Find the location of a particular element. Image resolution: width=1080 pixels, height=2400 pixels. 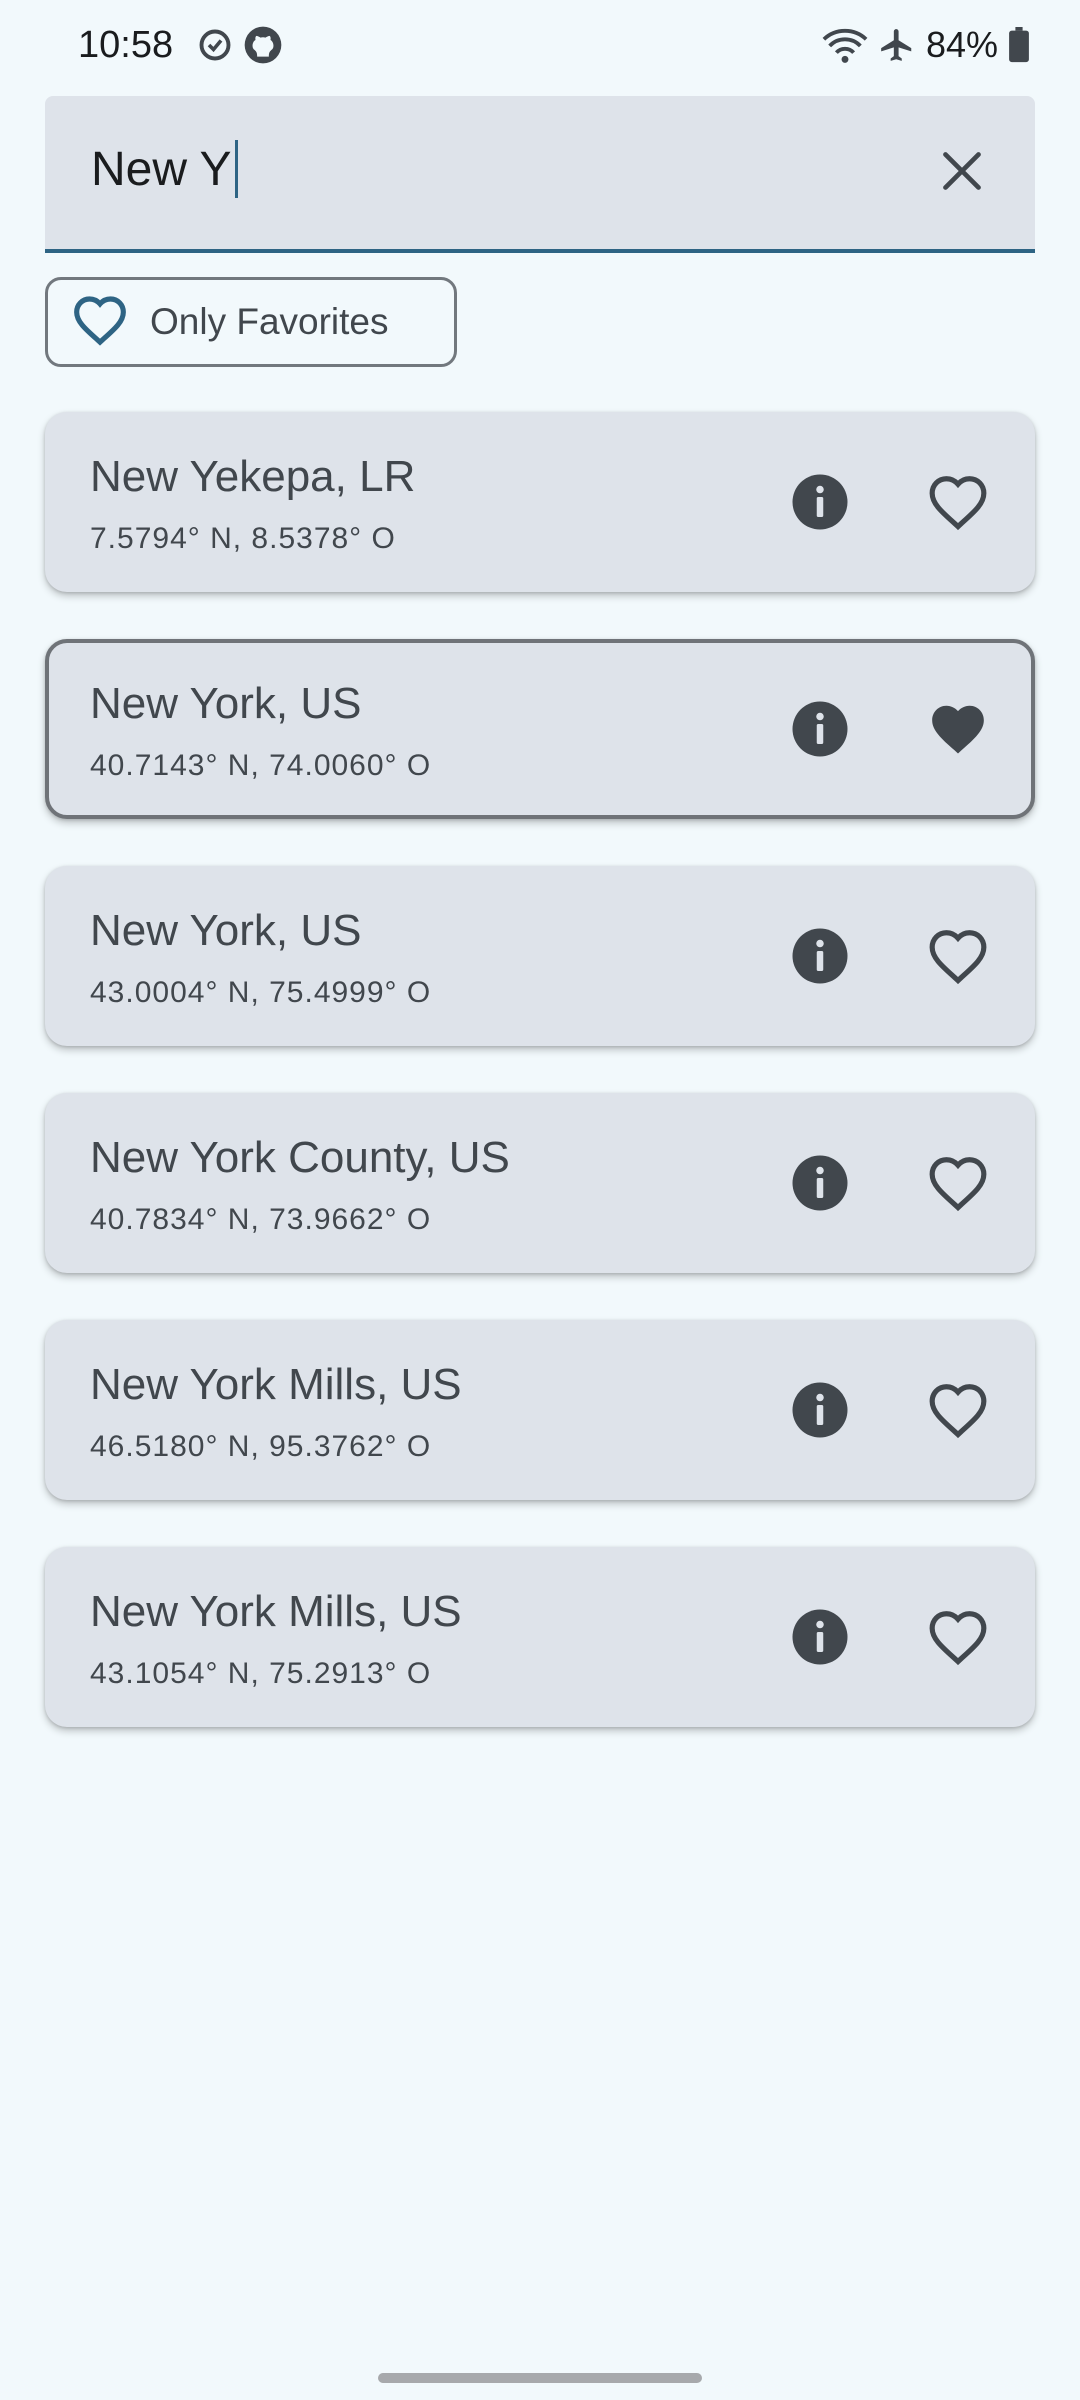

heart-filled-icon is located at coordinates (958, 729).